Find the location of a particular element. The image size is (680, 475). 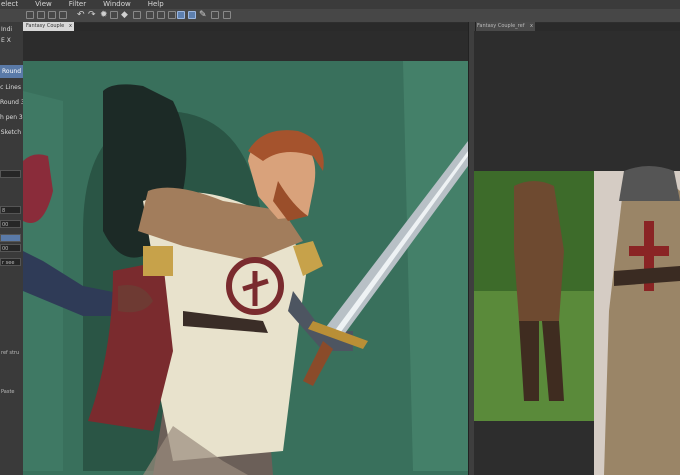

brush-size-value: 8 is located at coordinates (4, 211).